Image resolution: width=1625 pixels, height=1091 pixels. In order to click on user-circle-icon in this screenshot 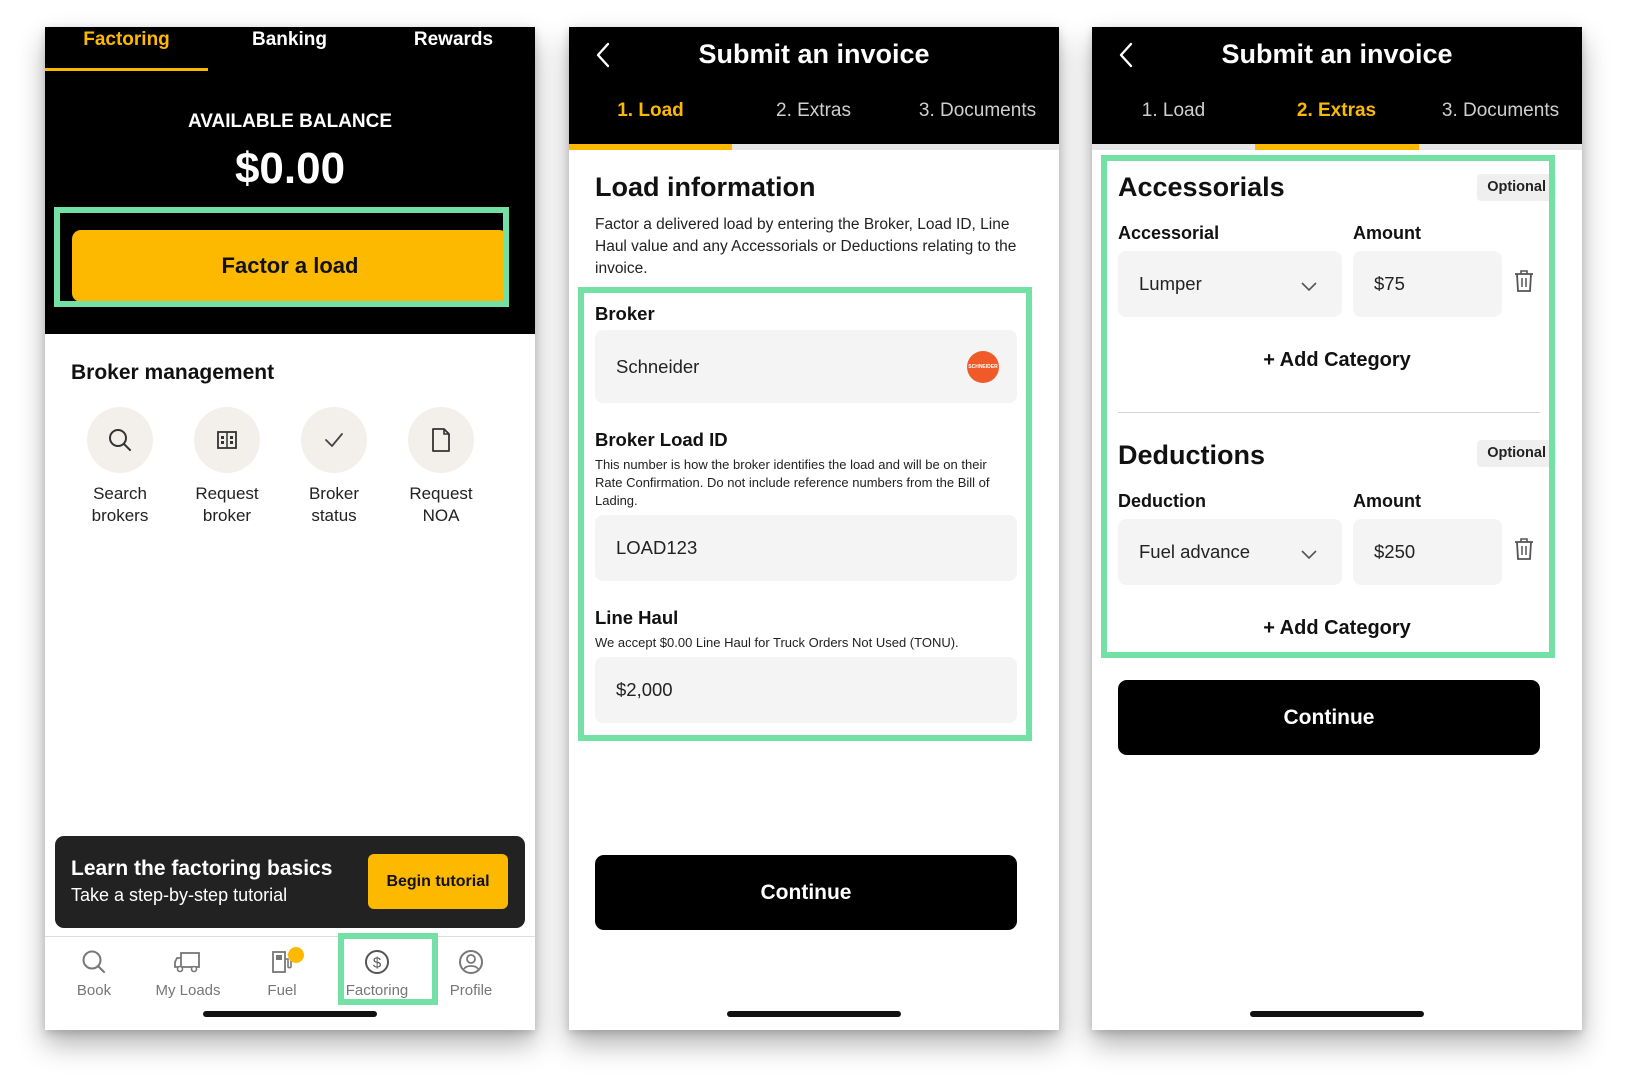, I will do `click(471, 962)`.